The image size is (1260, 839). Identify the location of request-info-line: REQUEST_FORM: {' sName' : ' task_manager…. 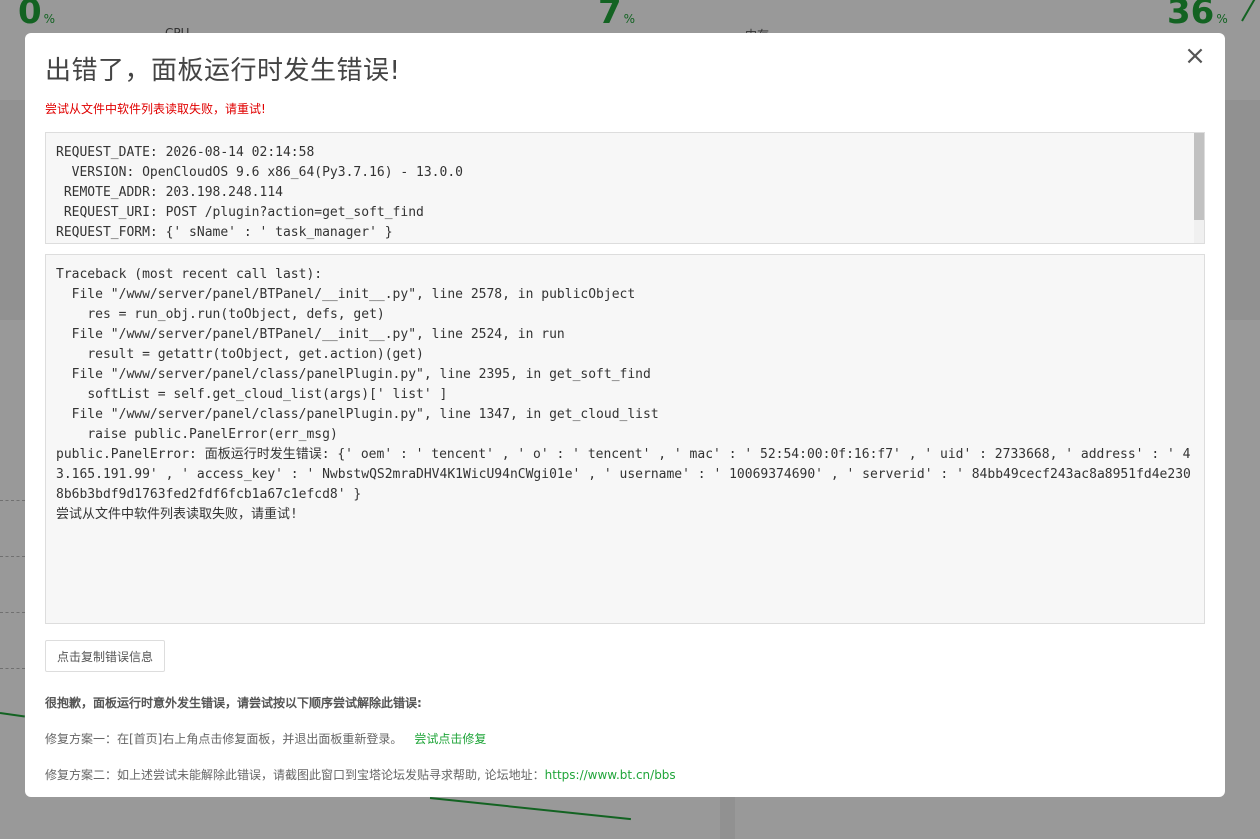
(224, 232).